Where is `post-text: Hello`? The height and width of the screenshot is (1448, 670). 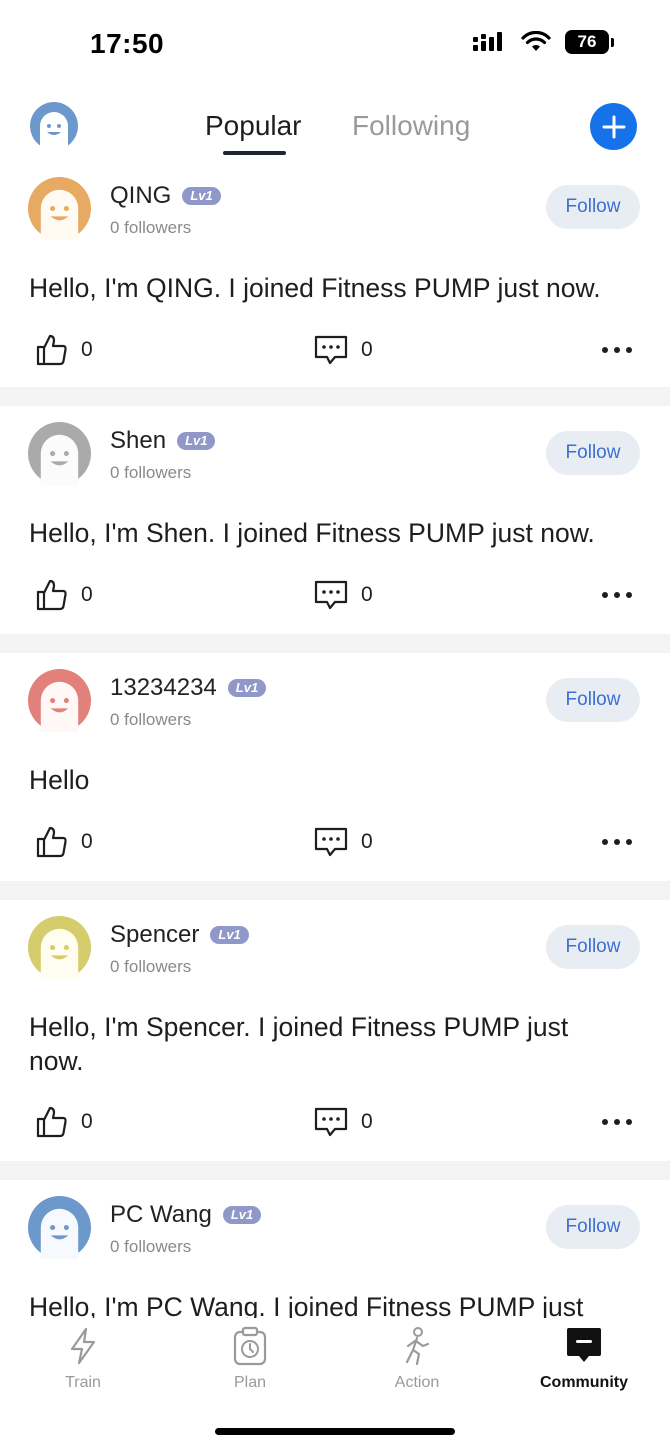 post-text: Hello is located at coordinates (59, 780).